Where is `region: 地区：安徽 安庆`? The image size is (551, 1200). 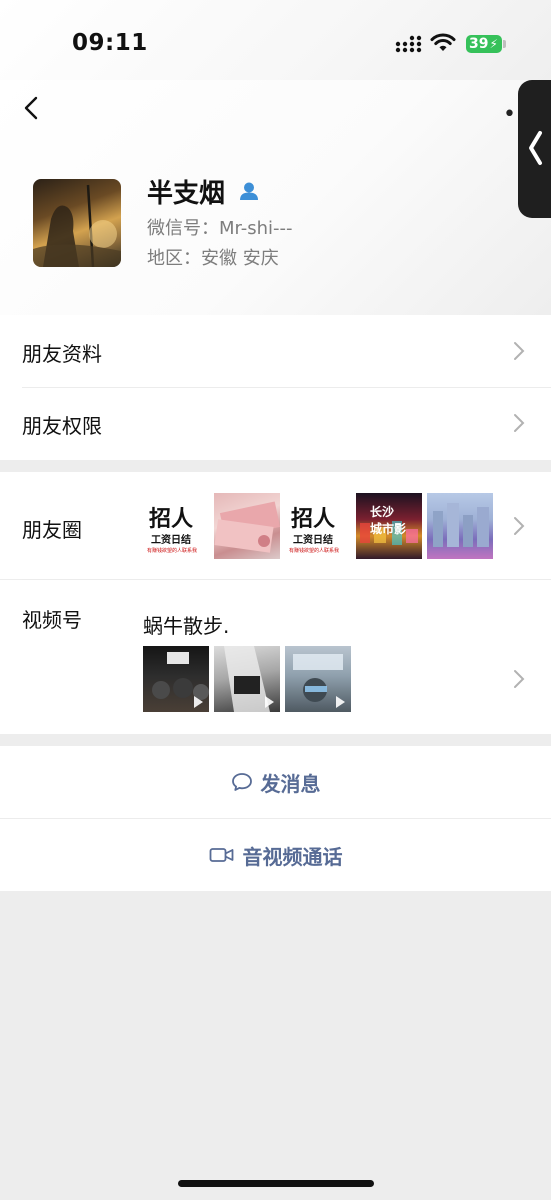
region: 地区：安徽 安庆 is located at coordinates (213, 258).